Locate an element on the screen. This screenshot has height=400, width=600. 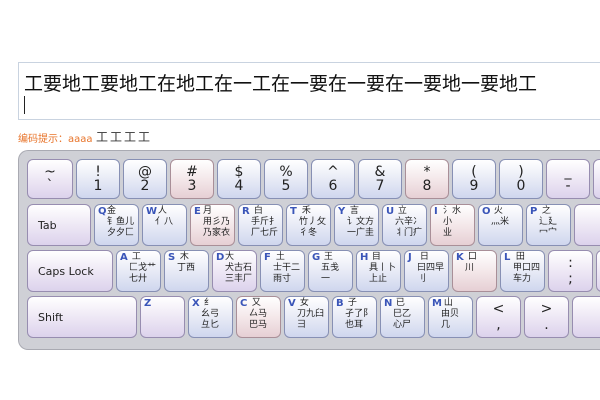
key-j: J 日 曰四早 刂 is located at coordinates (426, 271).